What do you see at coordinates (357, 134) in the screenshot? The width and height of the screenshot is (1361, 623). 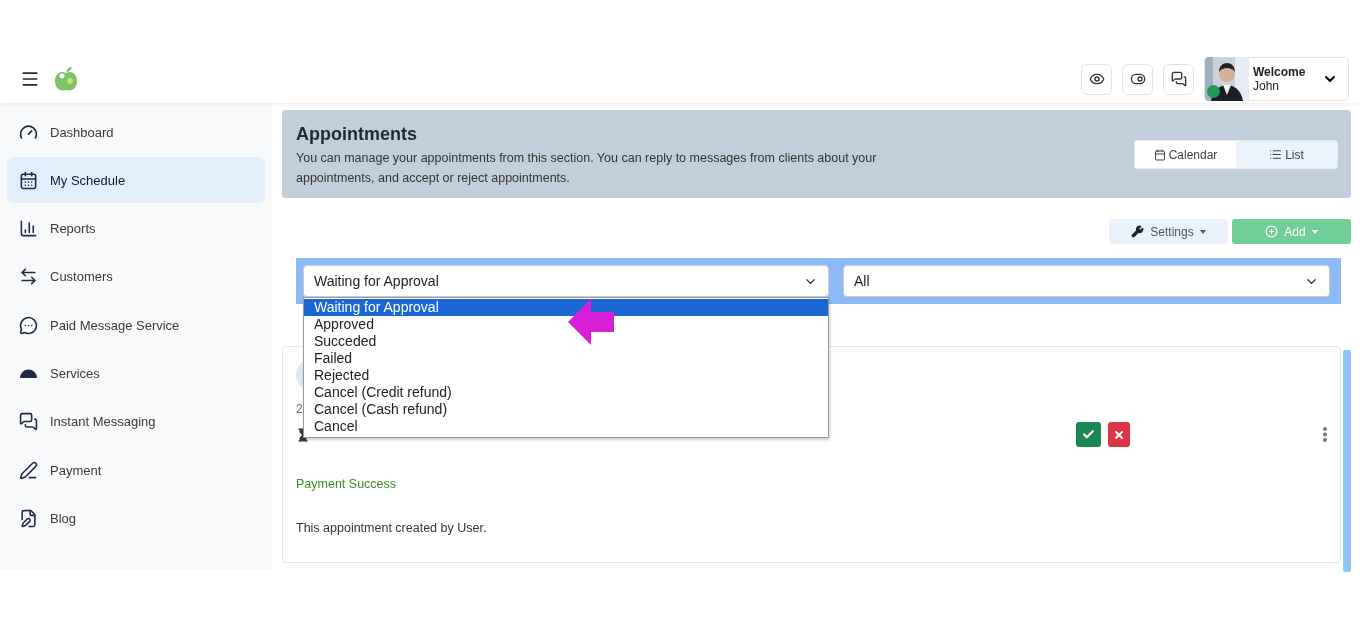 I see `page-title: Appointments` at bounding box center [357, 134].